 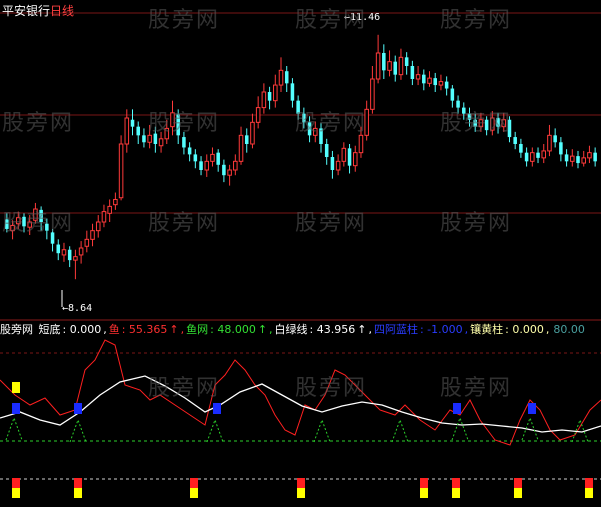 What do you see at coordinates (148, 329) in the screenshot?
I see `indicator-item-value: 55.365` at bounding box center [148, 329].